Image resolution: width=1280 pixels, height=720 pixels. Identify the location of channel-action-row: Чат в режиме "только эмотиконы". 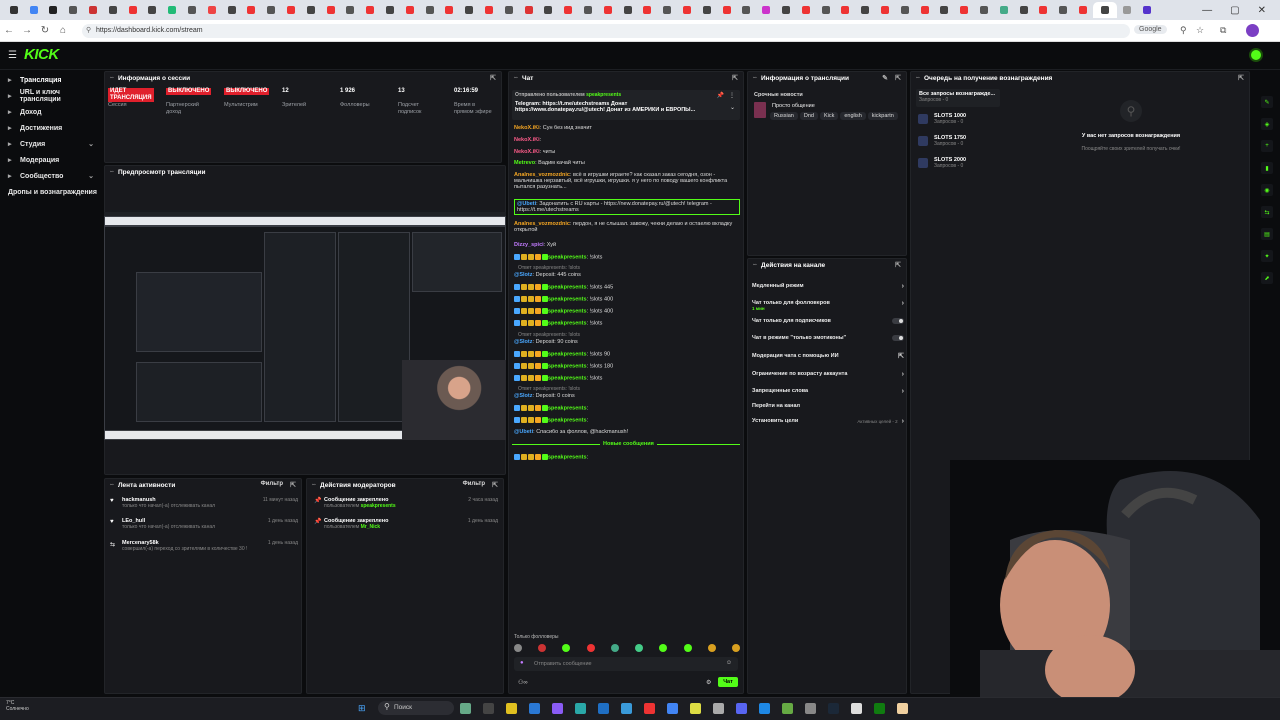
(828, 338).